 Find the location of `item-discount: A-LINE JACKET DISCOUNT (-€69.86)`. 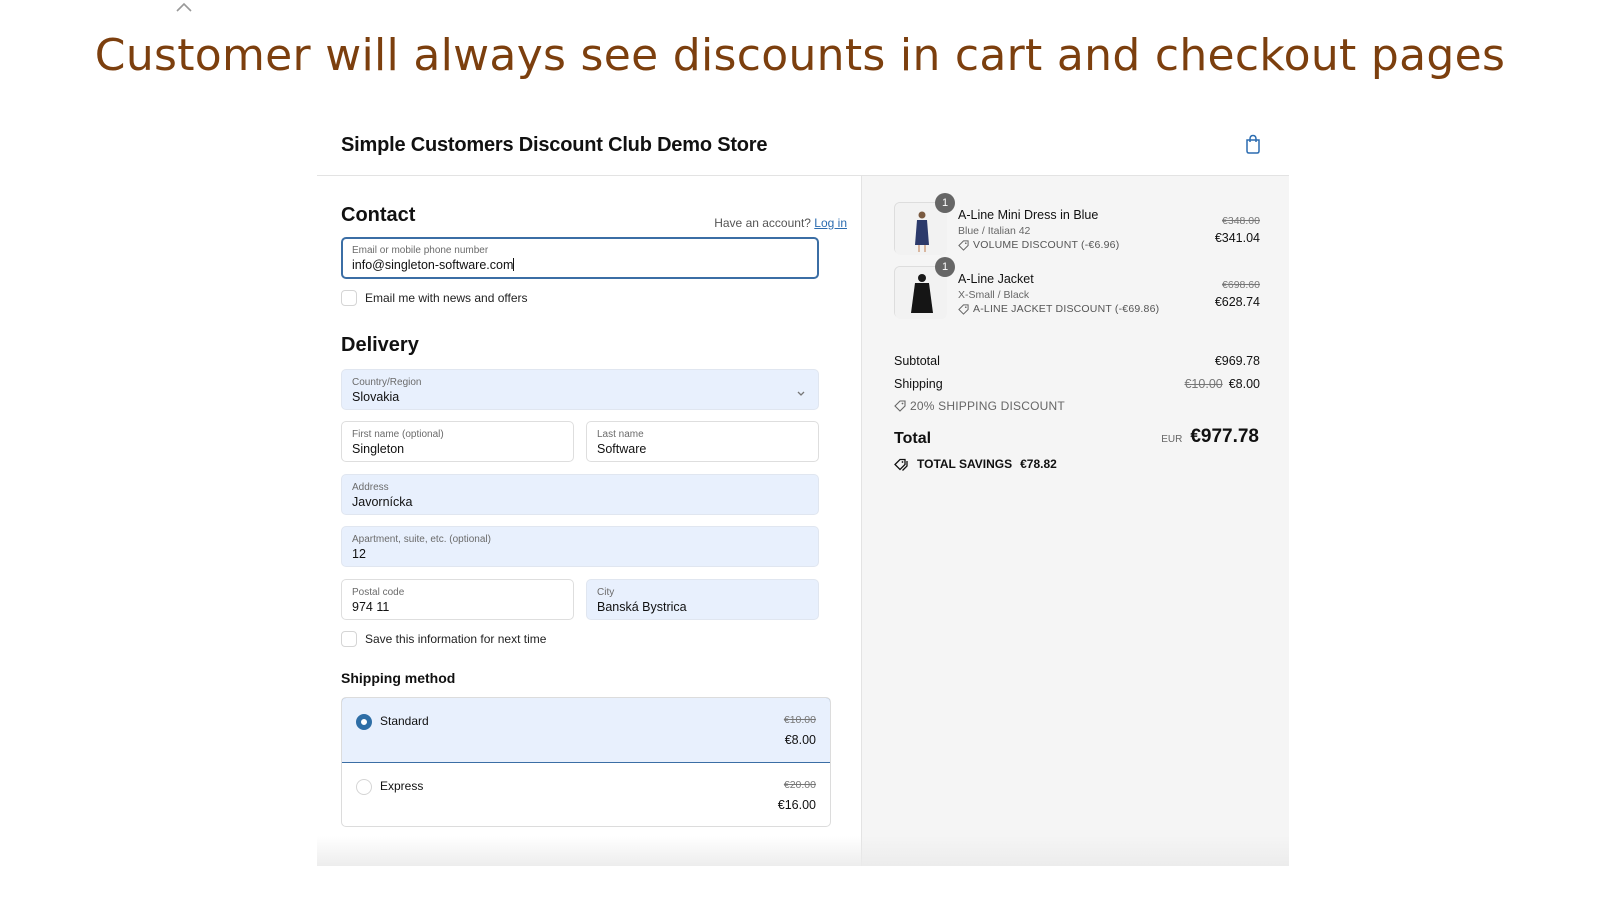

item-discount: A-LINE JACKET DISCOUNT (-€69.86) is located at coordinates (1058, 309).